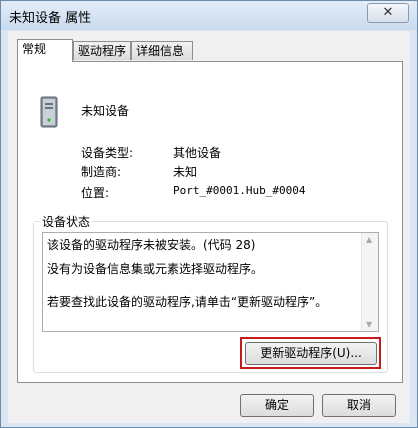 The width and height of the screenshot is (418, 428). I want to click on close-icon: ✕, so click(388, 12).